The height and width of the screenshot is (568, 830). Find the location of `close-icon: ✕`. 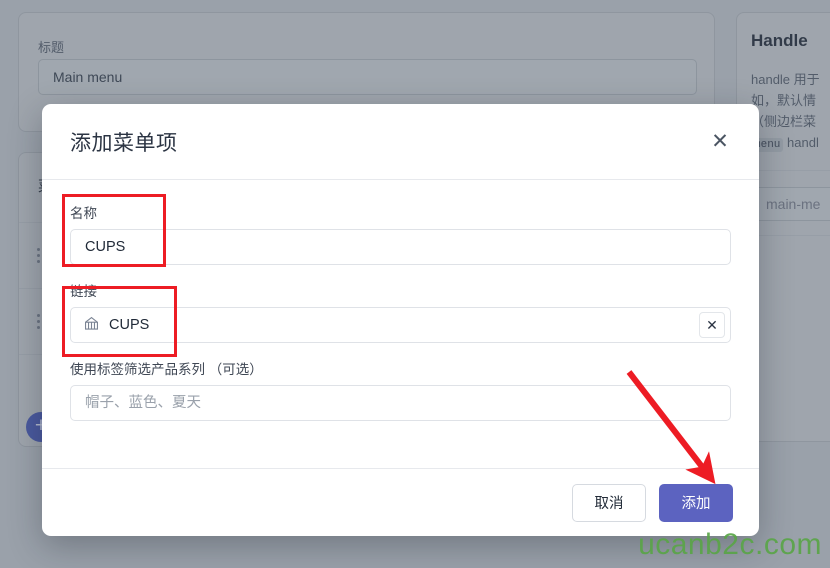

close-icon: ✕ is located at coordinates (720, 142).